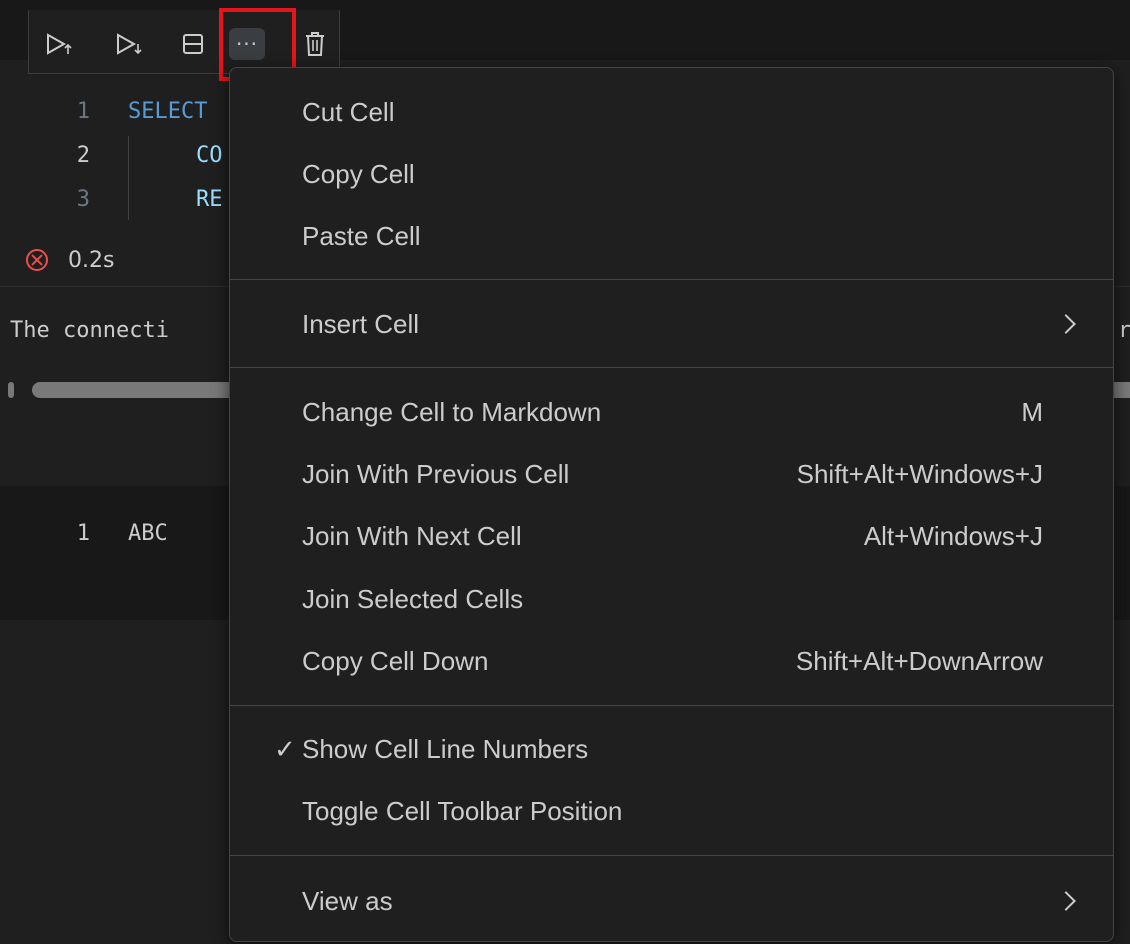  Describe the element at coordinates (671, 536) in the screenshot. I see `menu-item-join-next: Join With Next Cell Alt+Windows+J` at that location.